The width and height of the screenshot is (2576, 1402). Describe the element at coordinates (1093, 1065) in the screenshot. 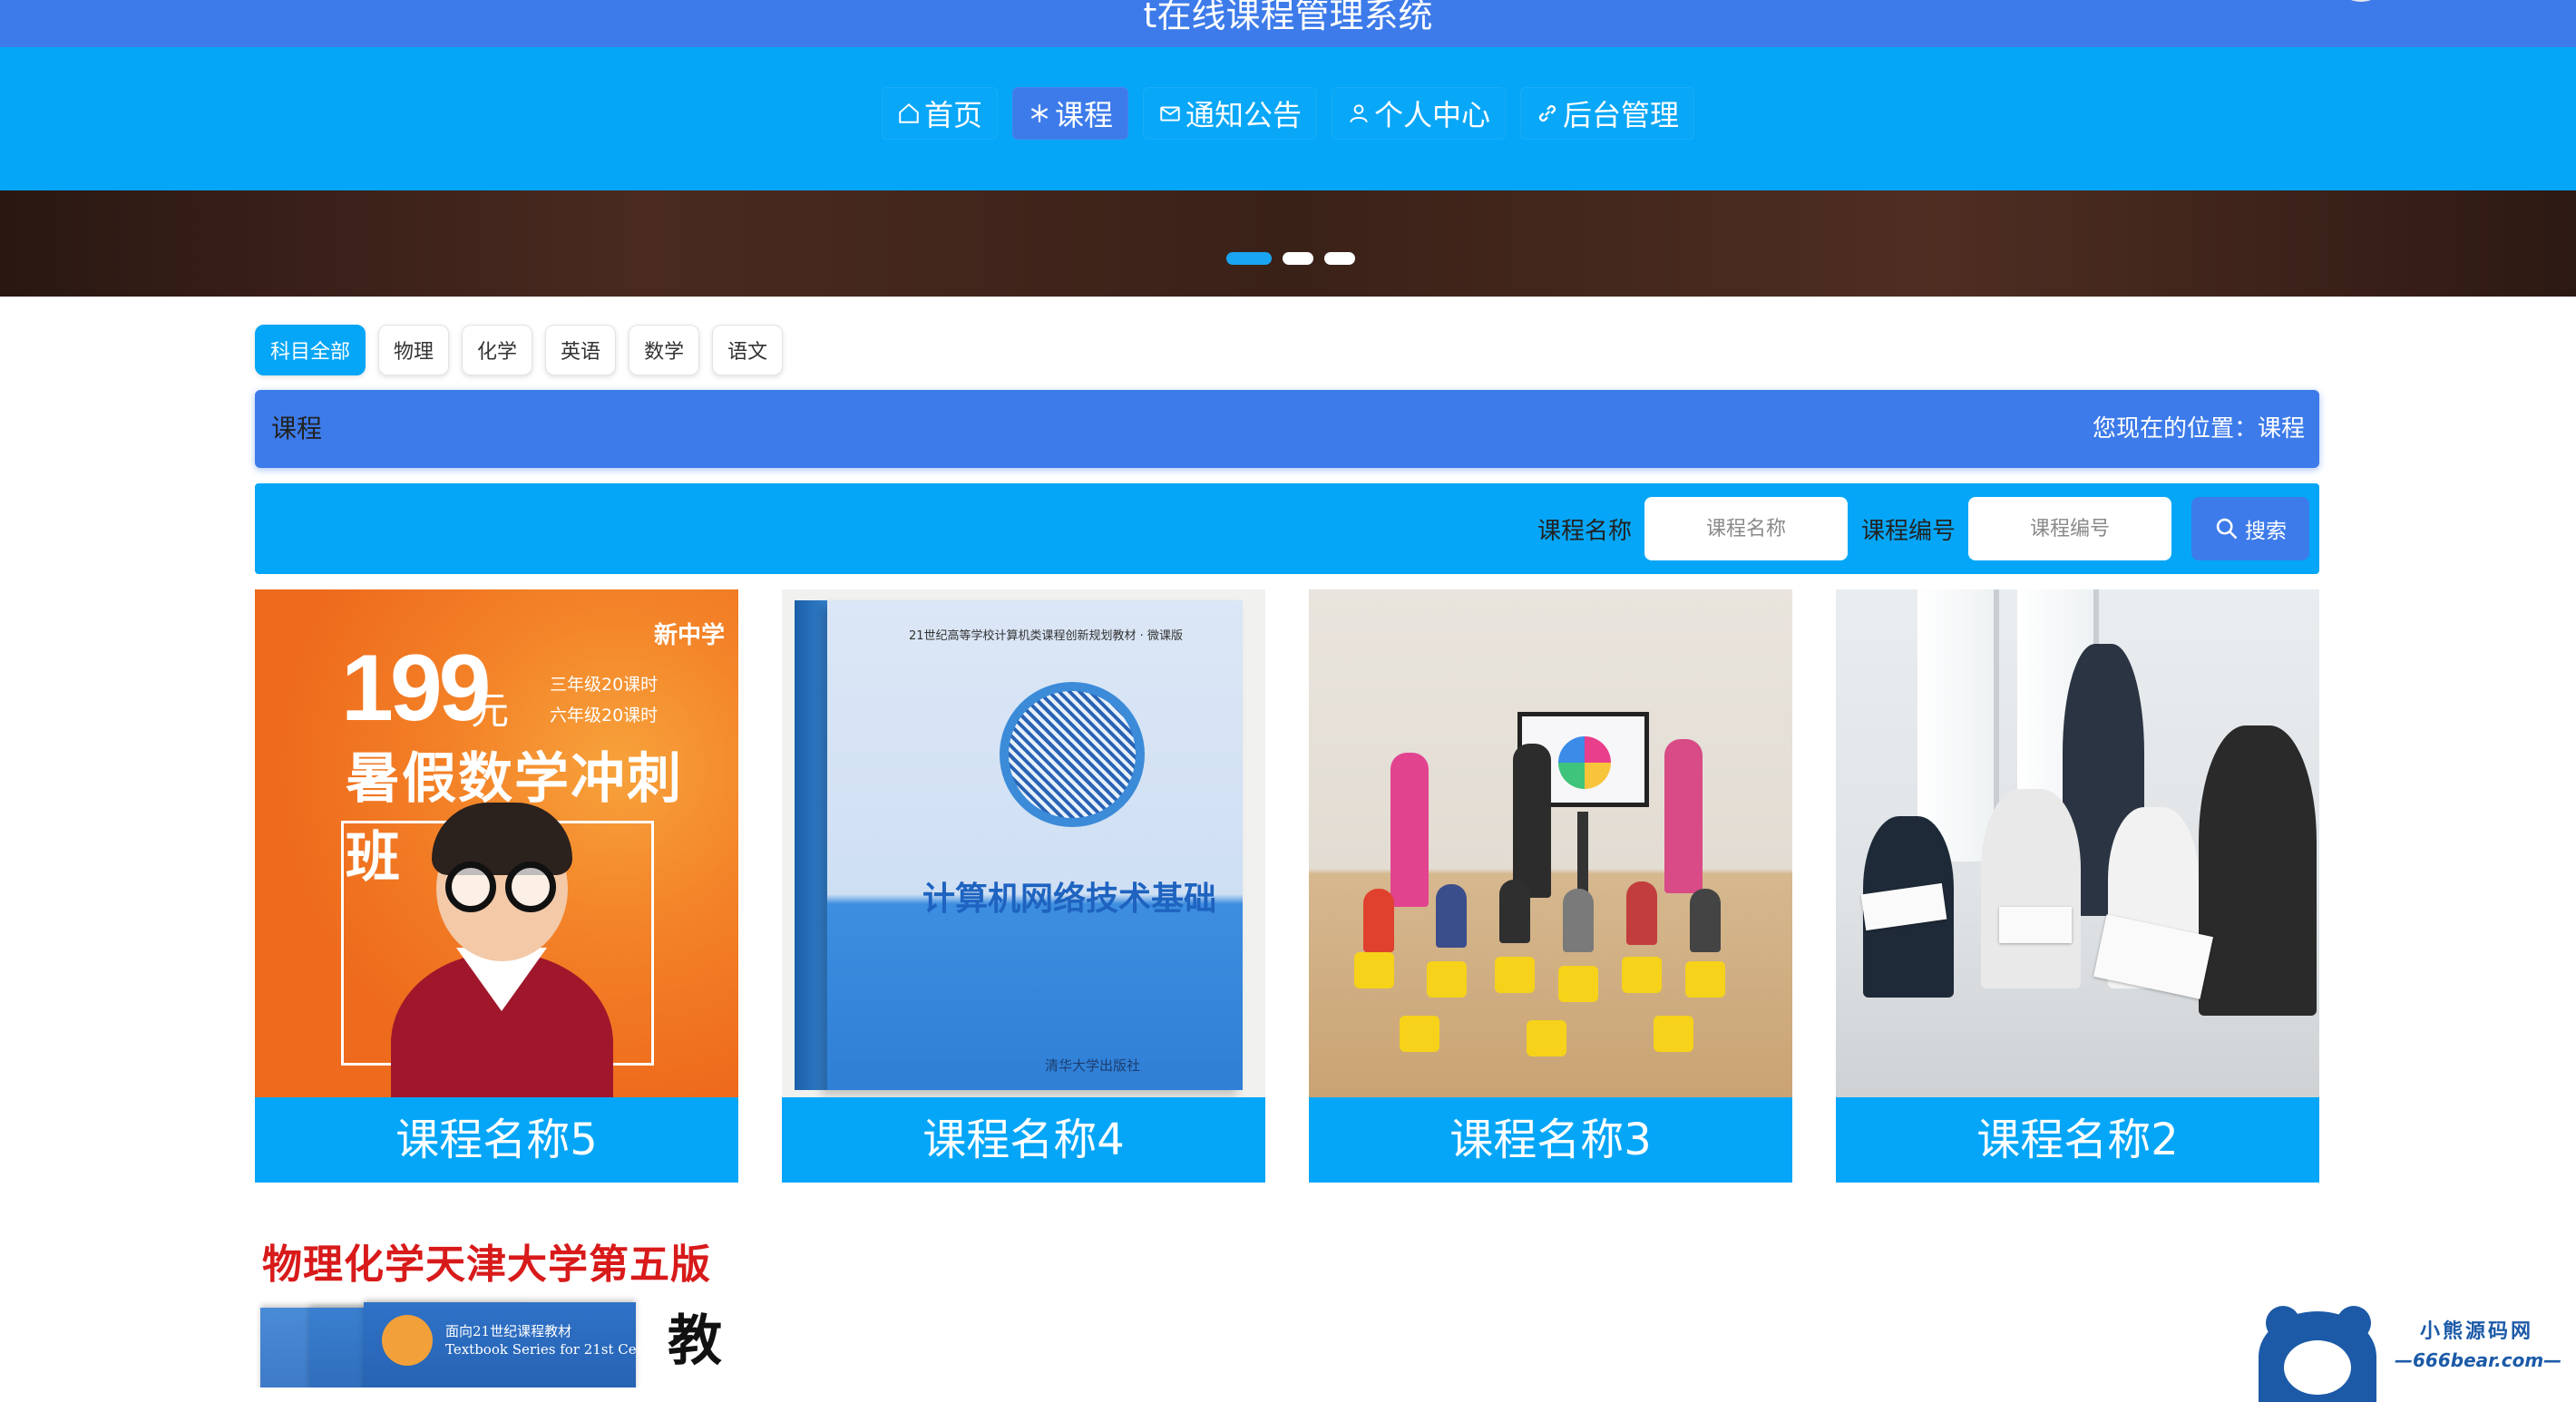

I see `book-publisher: 清华大学出版社` at that location.